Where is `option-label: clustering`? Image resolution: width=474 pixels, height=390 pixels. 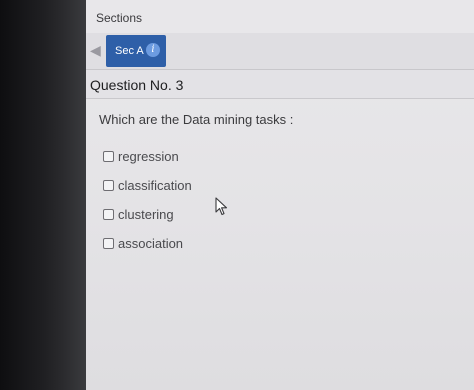 option-label: clustering is located at coordinates (146, 214).